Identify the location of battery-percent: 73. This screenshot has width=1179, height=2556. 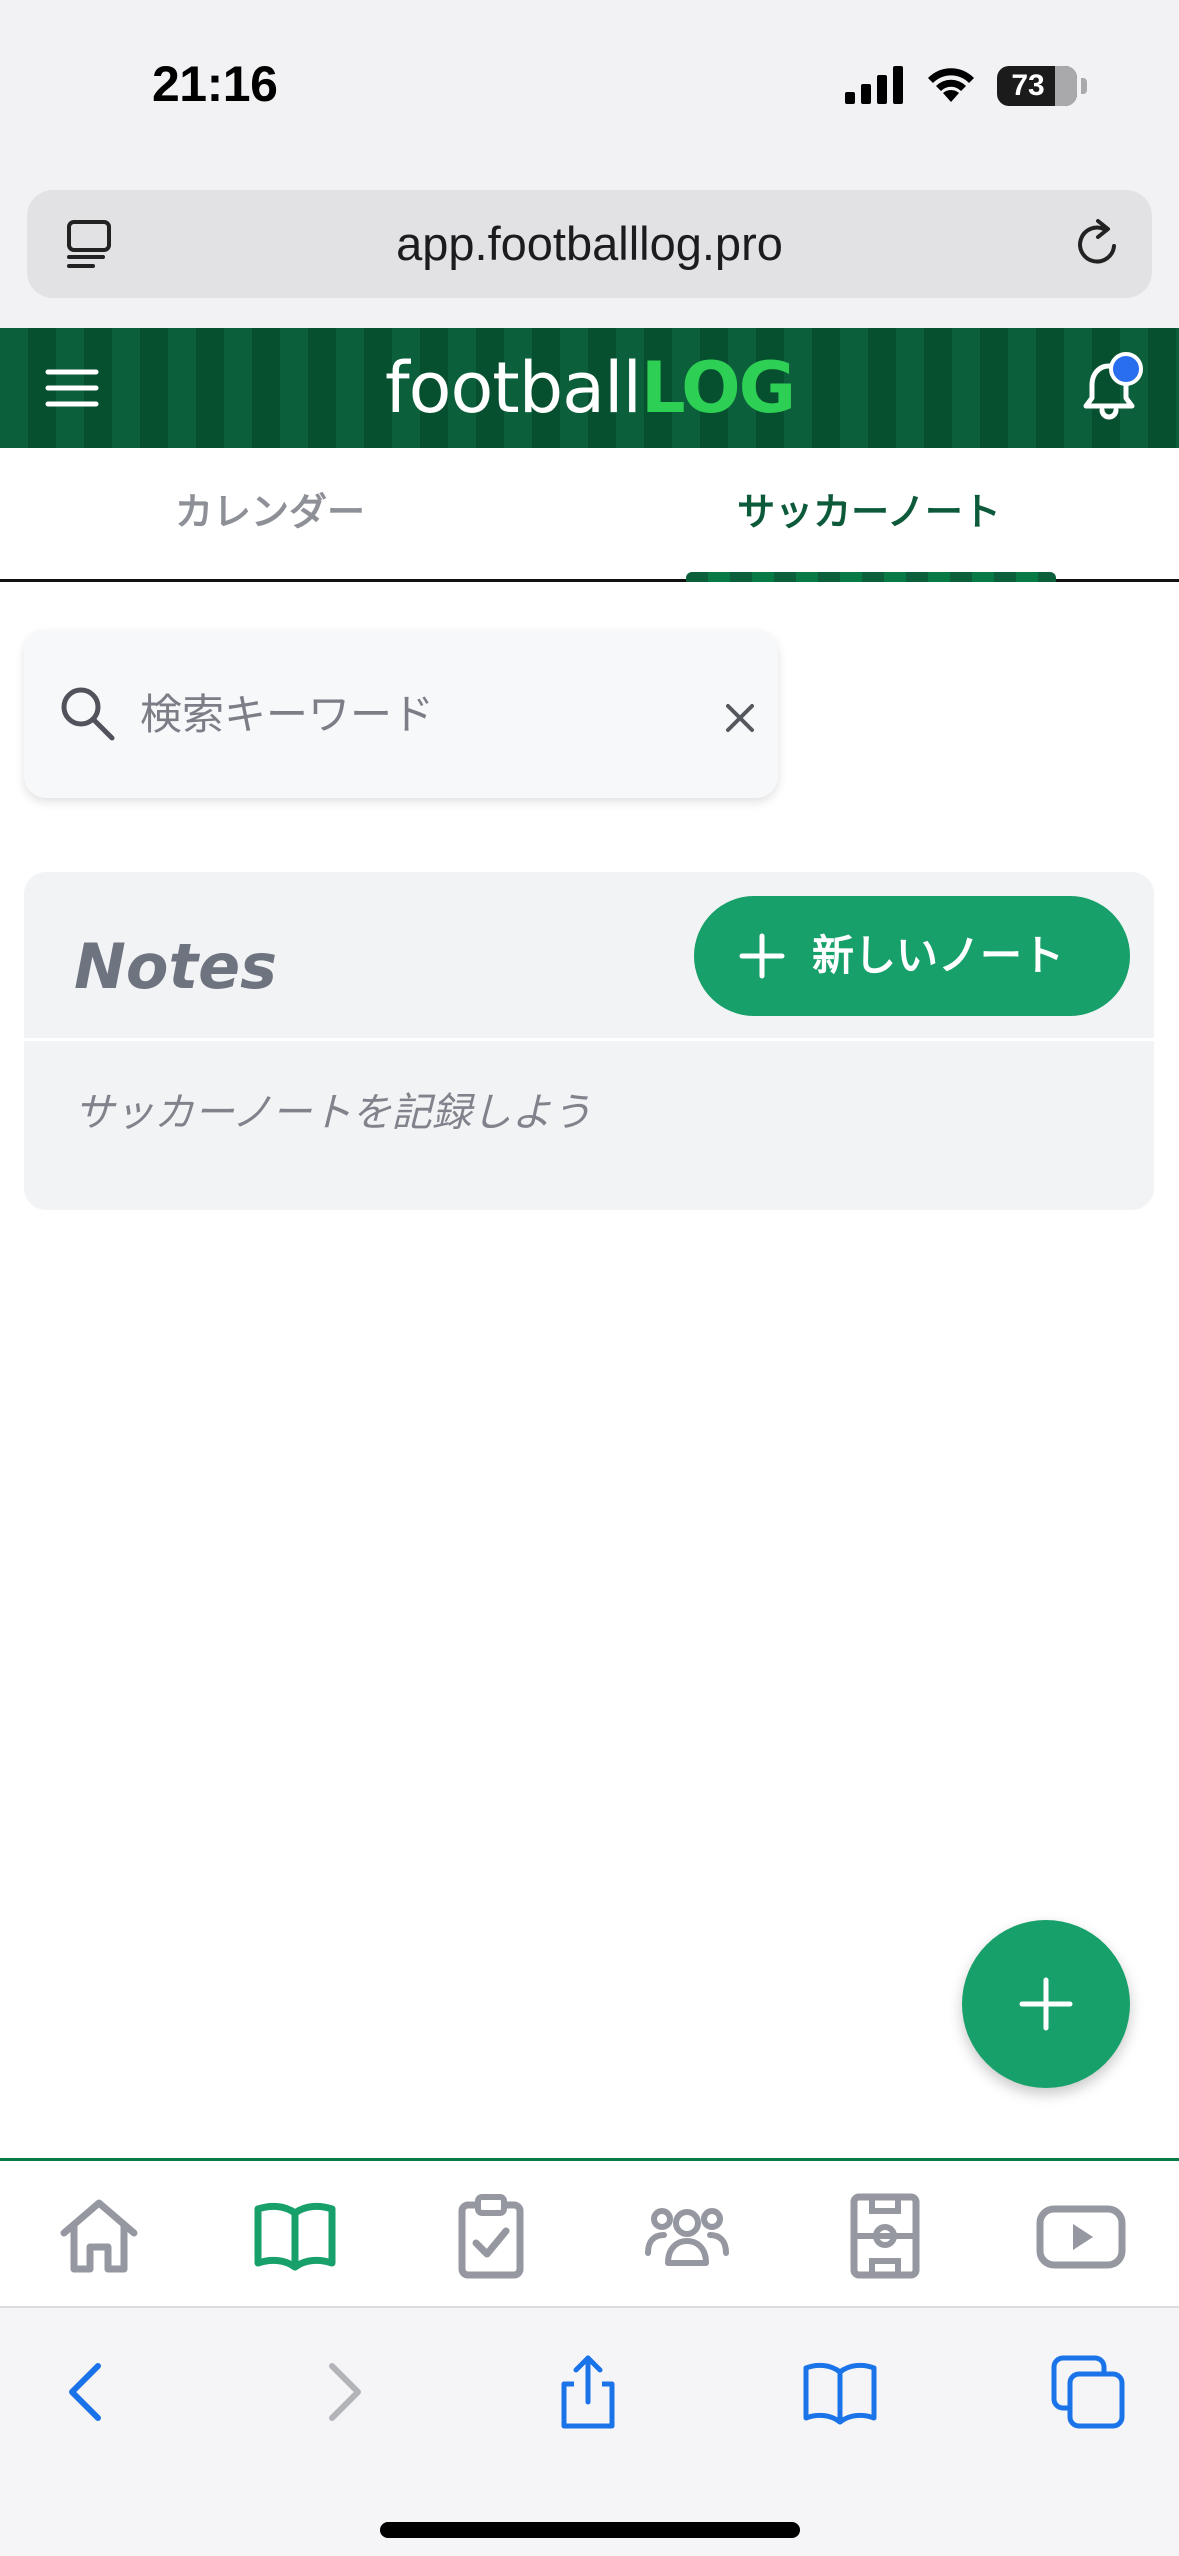
(1028, 85).